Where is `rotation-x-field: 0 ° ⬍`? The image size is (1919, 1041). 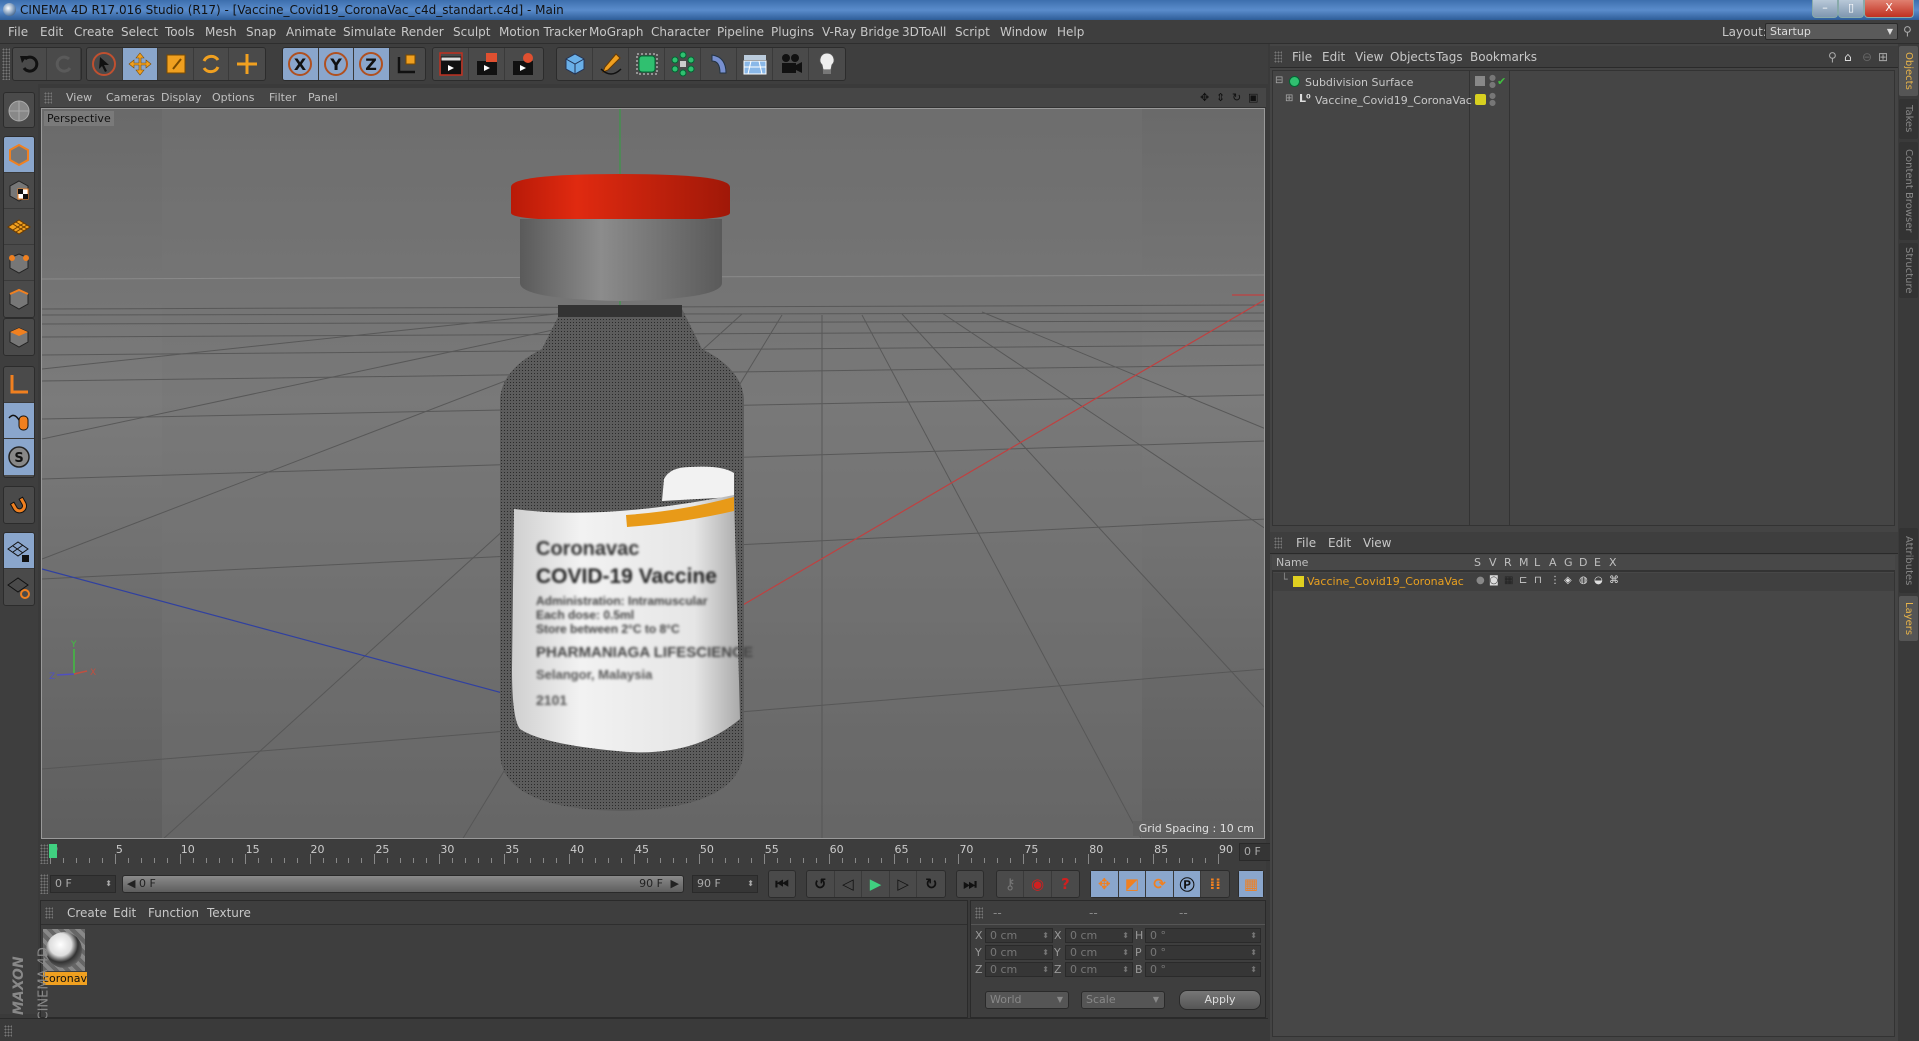 rotation-x-field: 0 ° ⬍ is located at coordinates (1203, 935).